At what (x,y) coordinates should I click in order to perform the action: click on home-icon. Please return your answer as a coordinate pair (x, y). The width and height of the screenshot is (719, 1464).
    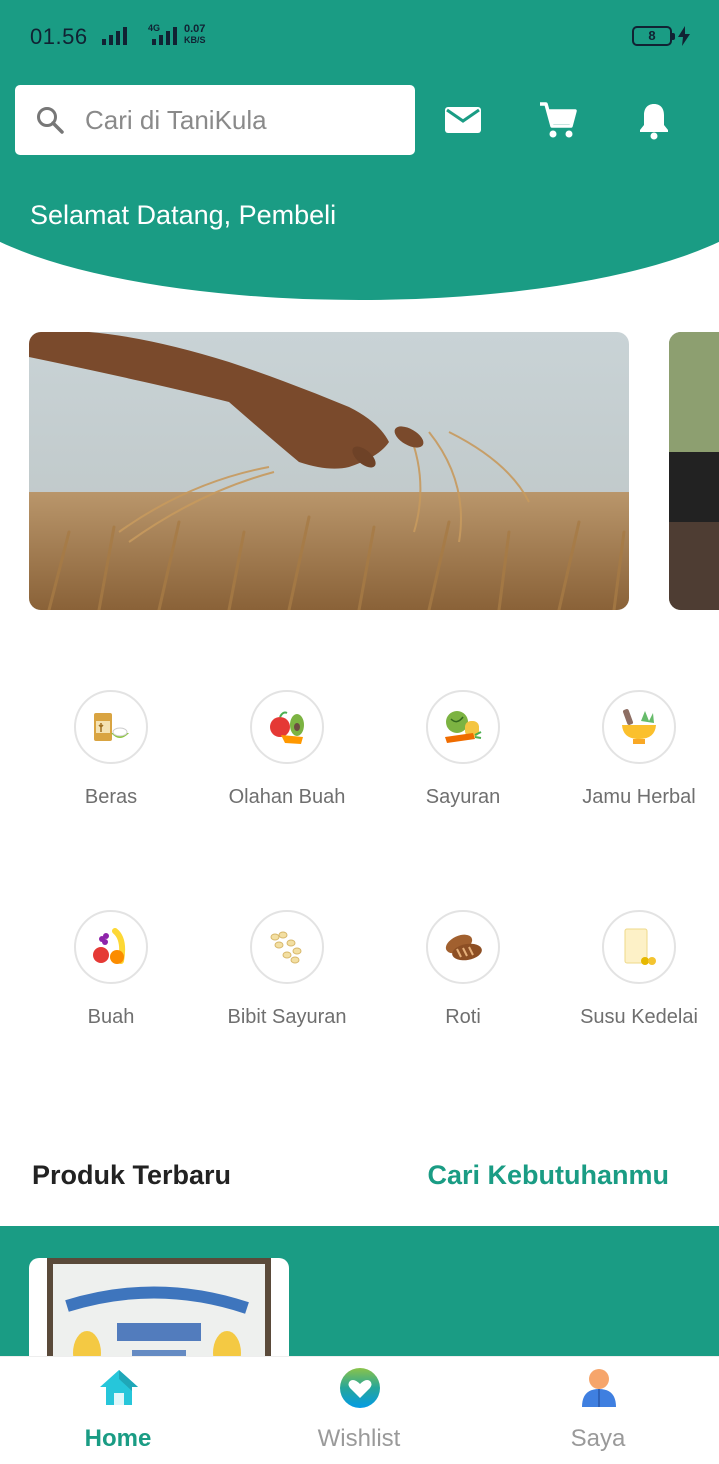
    Looking at the image, I should click on (119, 1387).